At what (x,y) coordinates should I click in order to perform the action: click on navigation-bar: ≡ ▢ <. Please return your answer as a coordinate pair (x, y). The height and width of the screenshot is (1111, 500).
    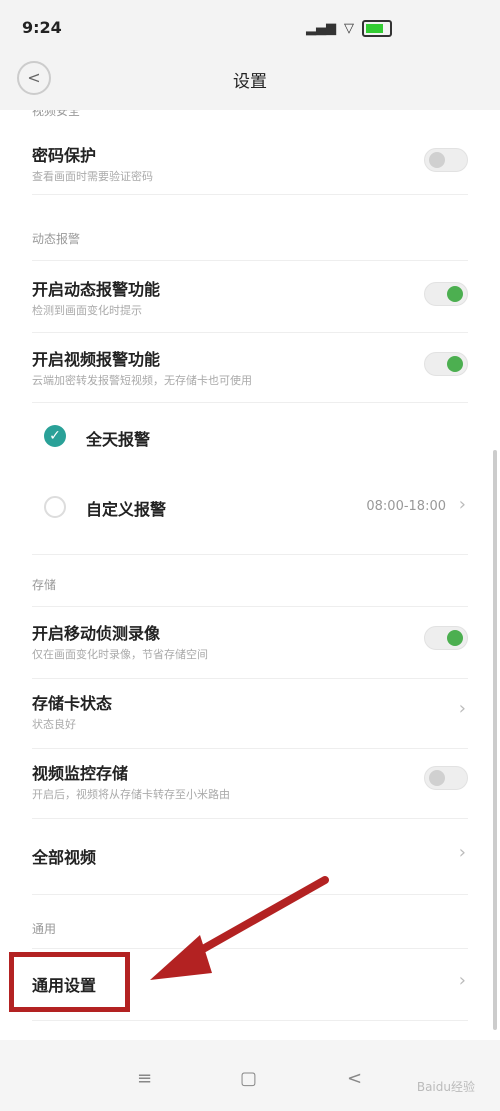
    Looking at the image, I should click on (250, 1075).